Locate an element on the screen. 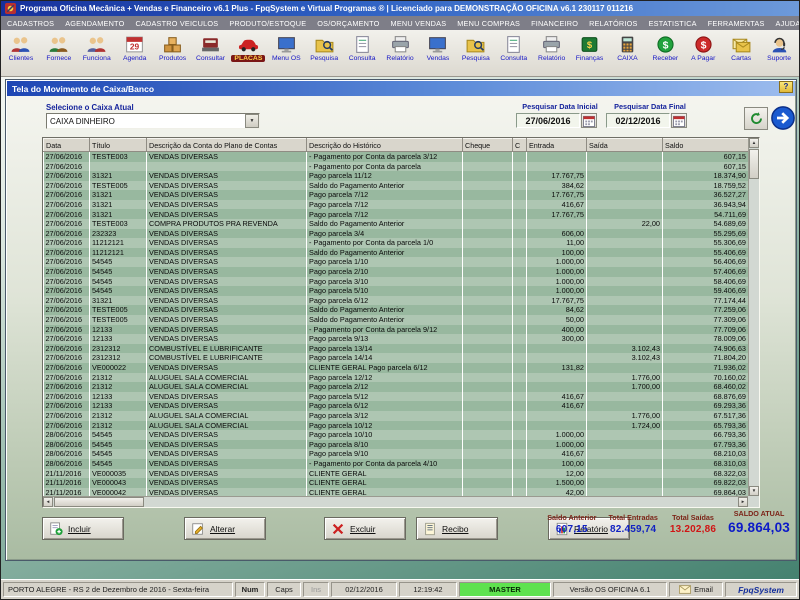  col-descricao-do-historico: Descrição do Histórico is located at coordinates (384, 145).